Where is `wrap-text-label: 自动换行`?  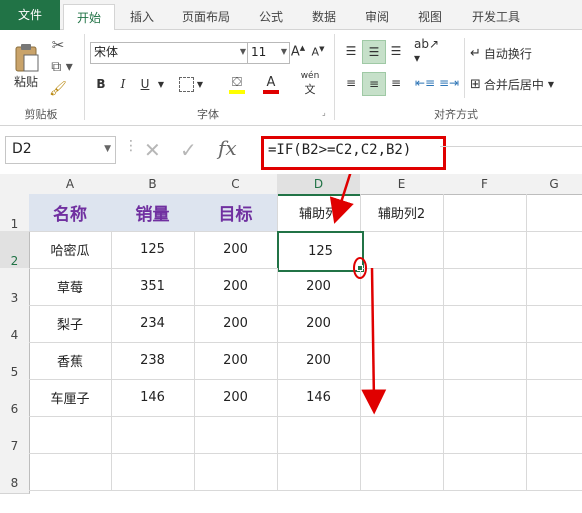 wrap-text-label: 自动换行 is located at coordinates (507, 53).